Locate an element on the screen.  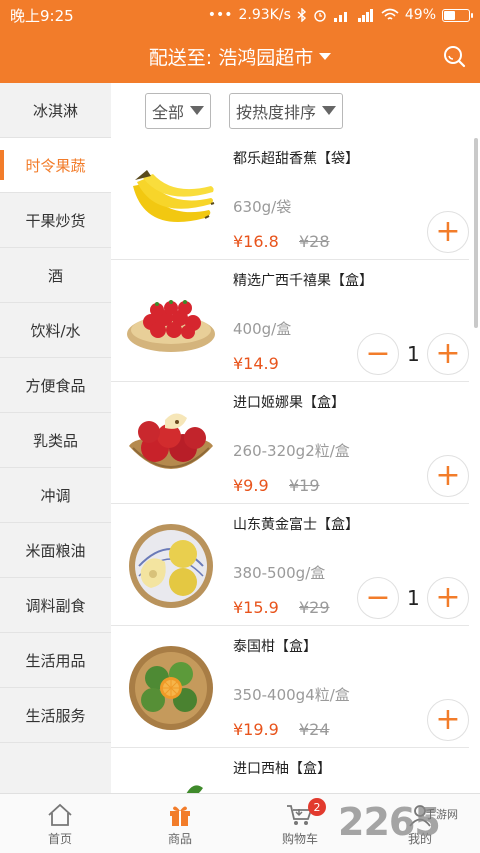
sidebar-item: 时令果蔬 is located at coordinates (55, 165).